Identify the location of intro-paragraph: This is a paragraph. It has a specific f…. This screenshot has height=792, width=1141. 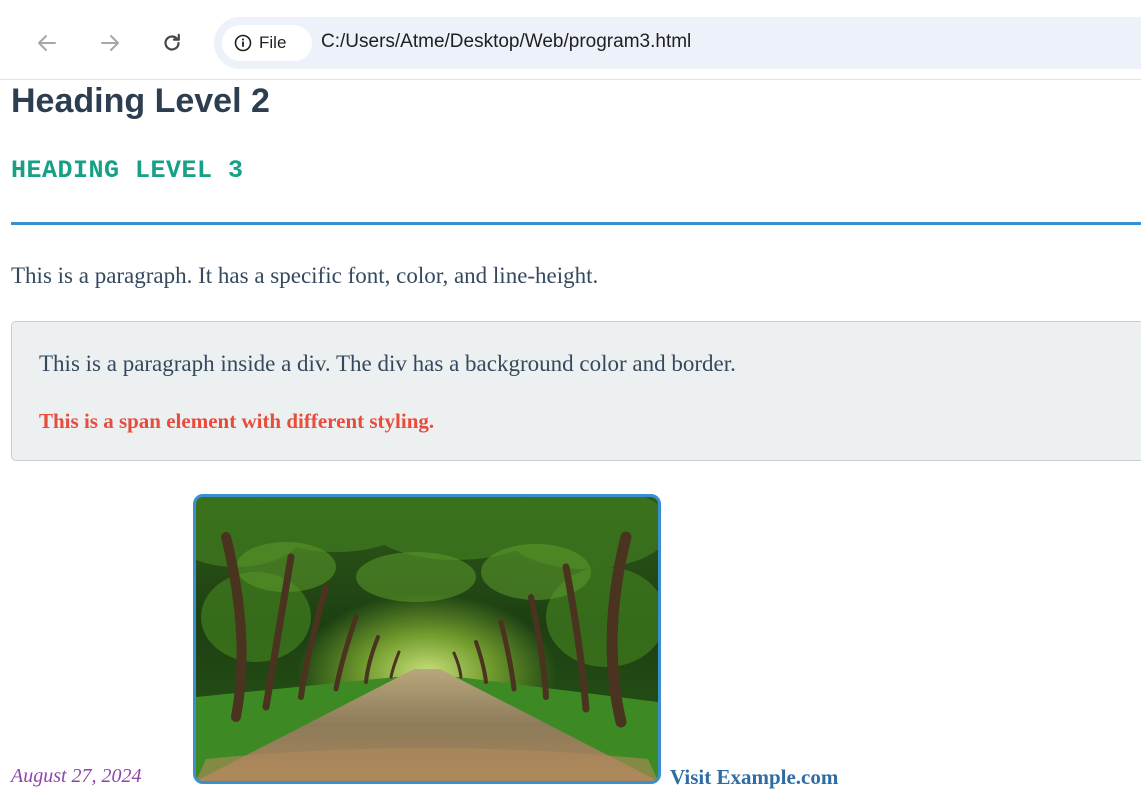
(305, 275).